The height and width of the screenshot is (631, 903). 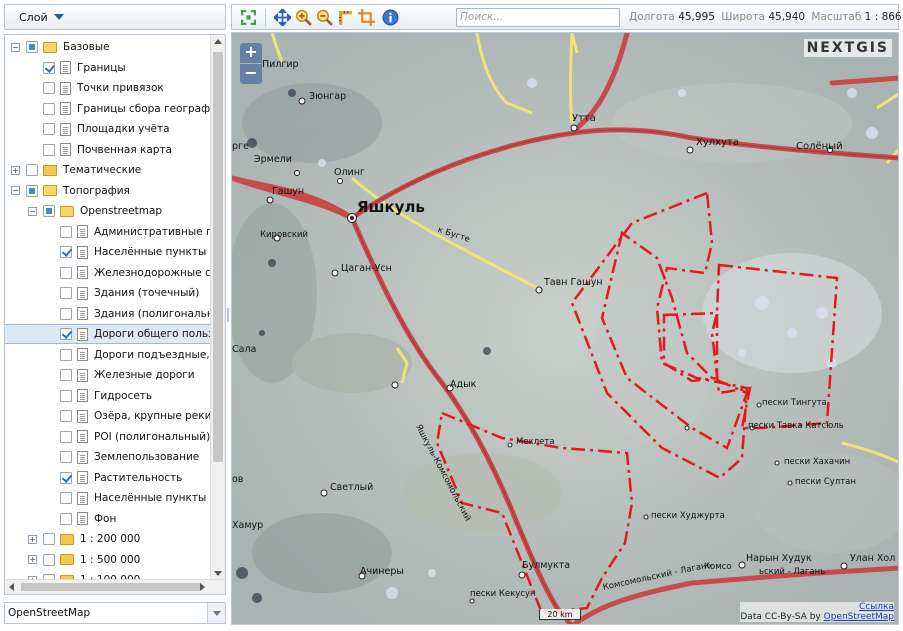 I want to click on layer-label: Населённые пункты (, so click(x=152, y=252).